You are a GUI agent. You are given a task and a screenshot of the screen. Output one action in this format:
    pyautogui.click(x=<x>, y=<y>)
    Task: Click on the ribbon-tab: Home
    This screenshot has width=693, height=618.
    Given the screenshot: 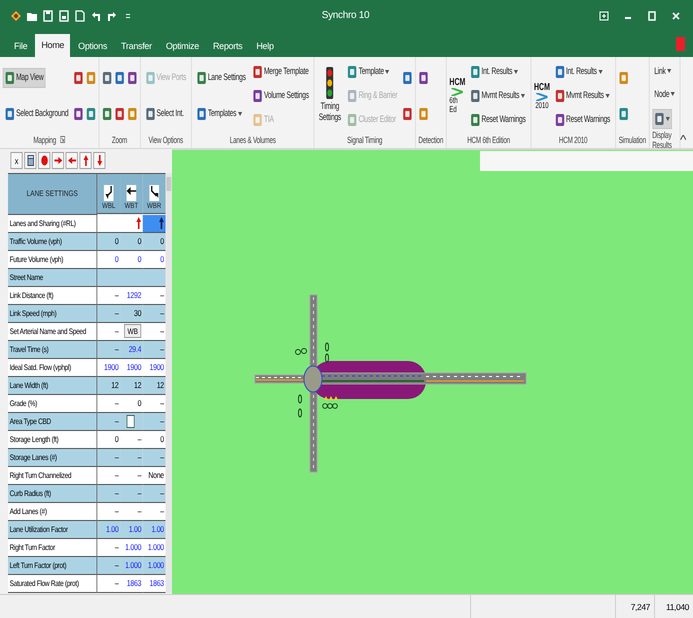 What is the action you would take?
    pyautogui.click(x=52, y=45)
    